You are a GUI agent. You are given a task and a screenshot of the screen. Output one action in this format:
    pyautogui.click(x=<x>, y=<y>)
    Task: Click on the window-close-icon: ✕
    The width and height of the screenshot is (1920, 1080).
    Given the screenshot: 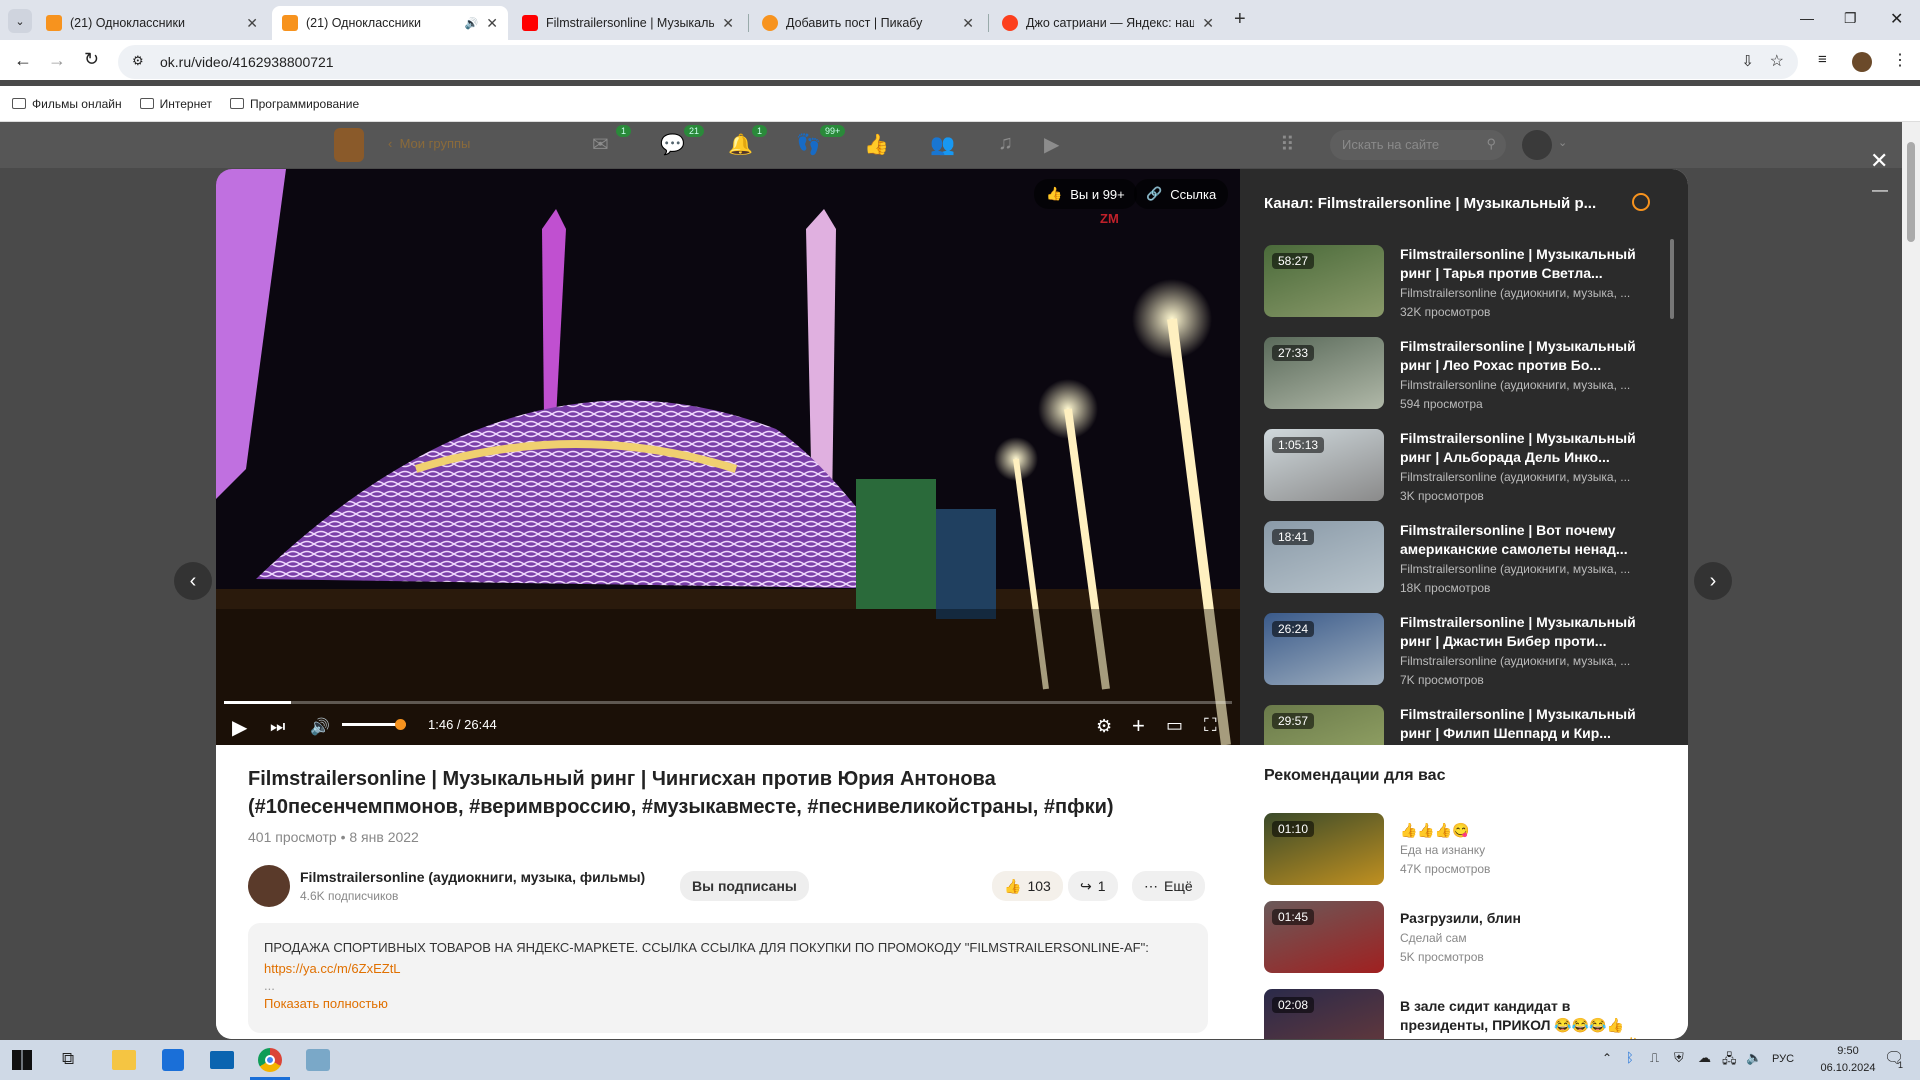 What is the action you would take?
    pyautogui.click(x=1896, y=19)
    